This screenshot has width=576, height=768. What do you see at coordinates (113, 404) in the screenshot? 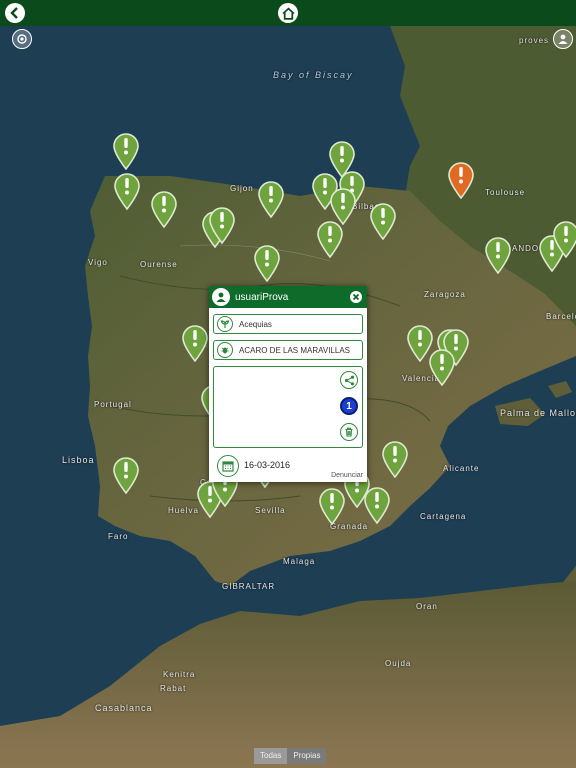
I see `place-label: Portugal` at bounding box center [113, 404].